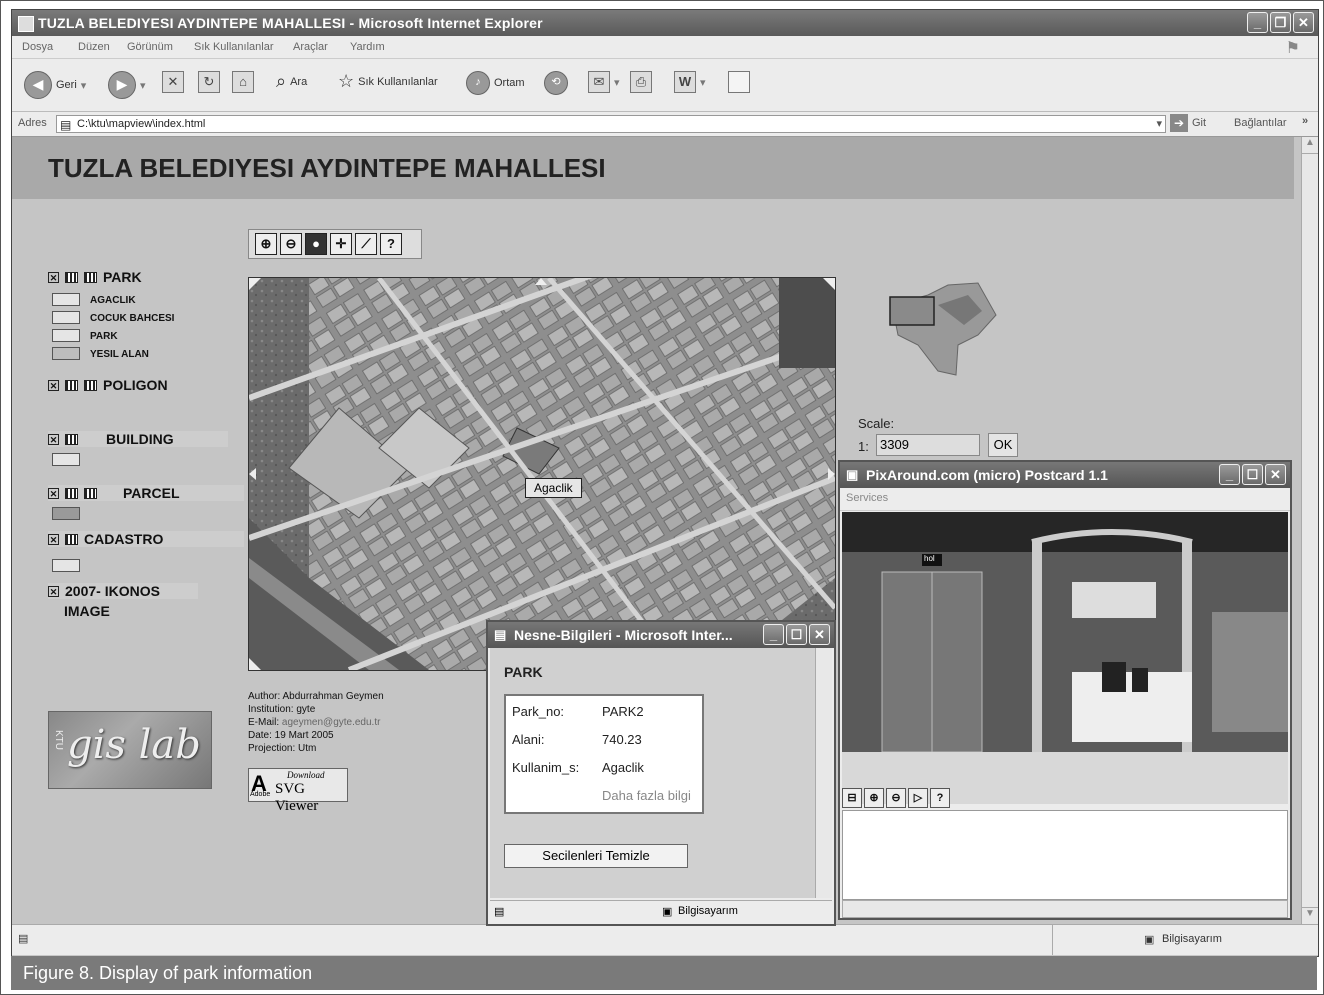 The height and width of the screenshot is (995, 1324). What do you see at coordinates (599, 82) in the screenshot?
I see `mail-icon: ✉` at bounding box center [599, 82].